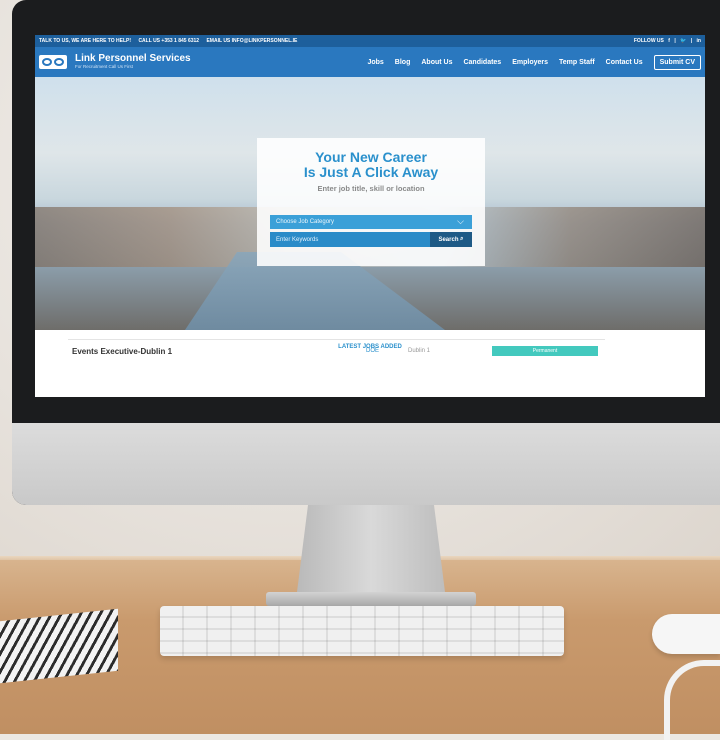 The height and width of the screenshot is (740, 720). I want to click on job-location: Dublin 1, so click(419, 351).